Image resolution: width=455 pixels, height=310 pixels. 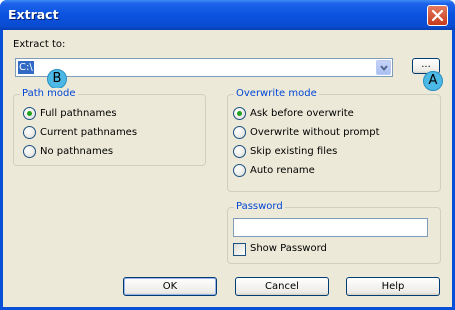 I want to click on close-icon, so click(x=437, y=15).